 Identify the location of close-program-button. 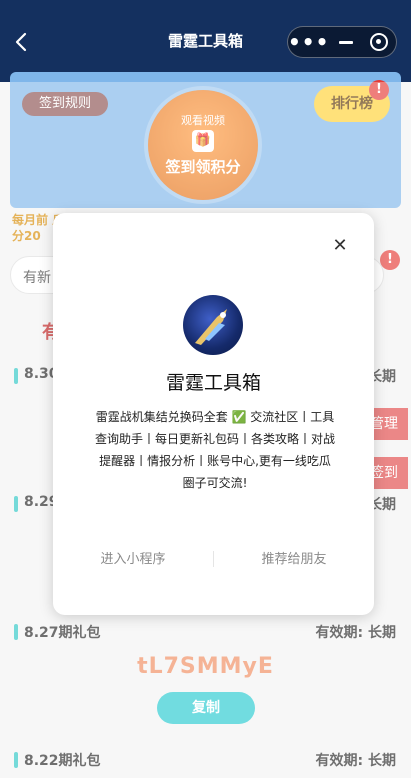
(379, 42).